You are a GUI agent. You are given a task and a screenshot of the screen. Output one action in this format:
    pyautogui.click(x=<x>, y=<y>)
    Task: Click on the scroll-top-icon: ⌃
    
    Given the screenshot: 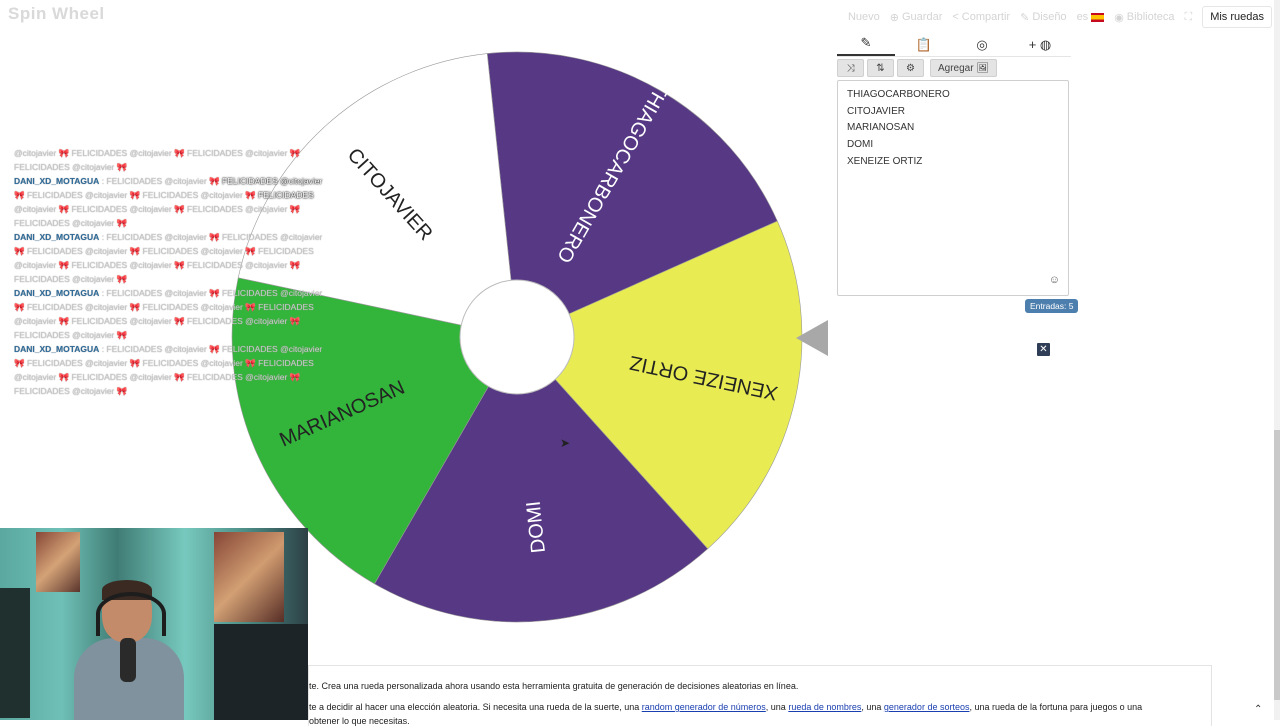 What is the action you would take?
    pyautogui.click(x=1258, y=709)
    